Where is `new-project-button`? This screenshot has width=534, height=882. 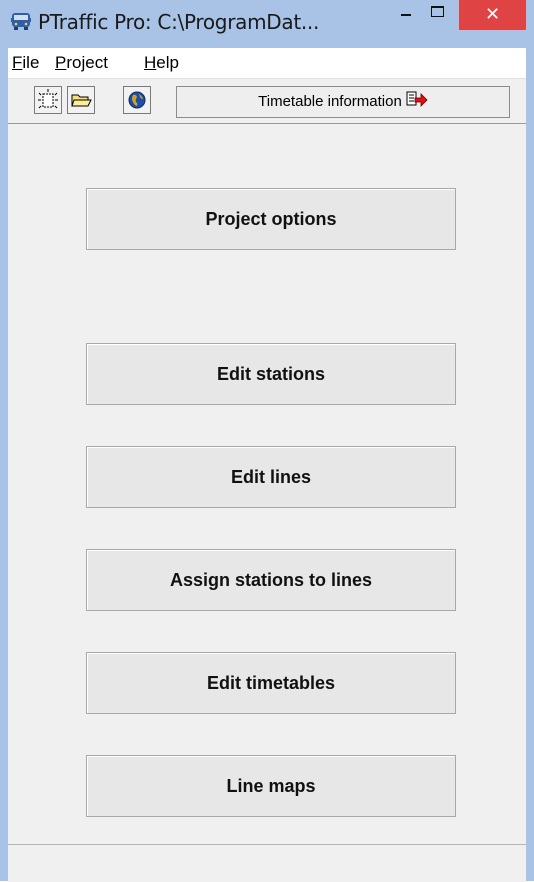 new-project-button is located at coordinates (48, 100).